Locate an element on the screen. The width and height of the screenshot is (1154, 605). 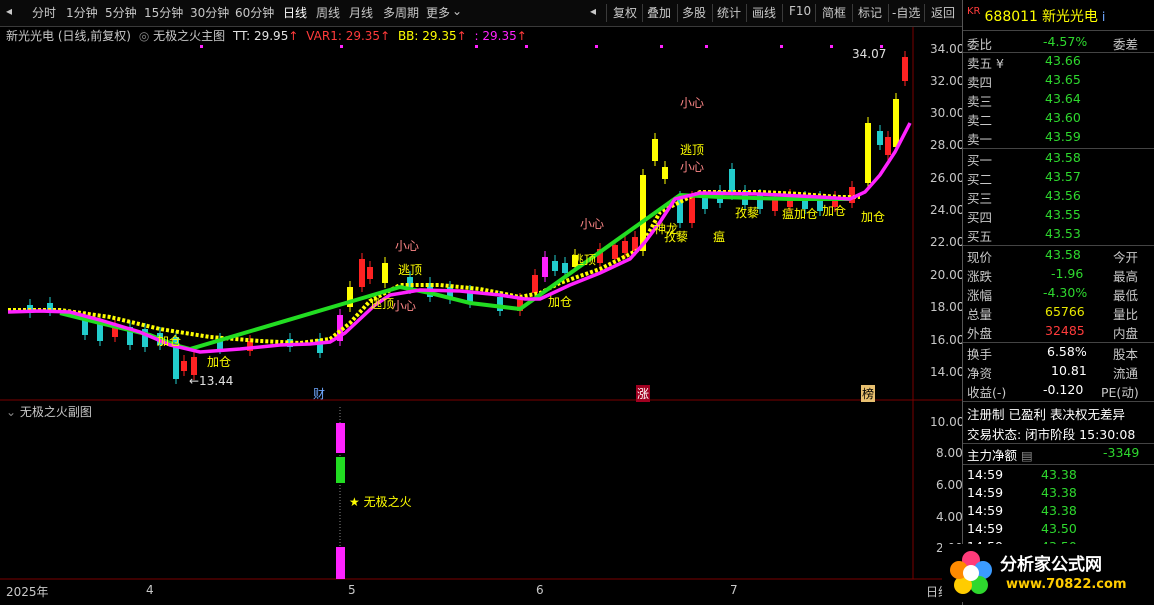
tab-15min: 15分钟 is located at coordinates (163, 12).